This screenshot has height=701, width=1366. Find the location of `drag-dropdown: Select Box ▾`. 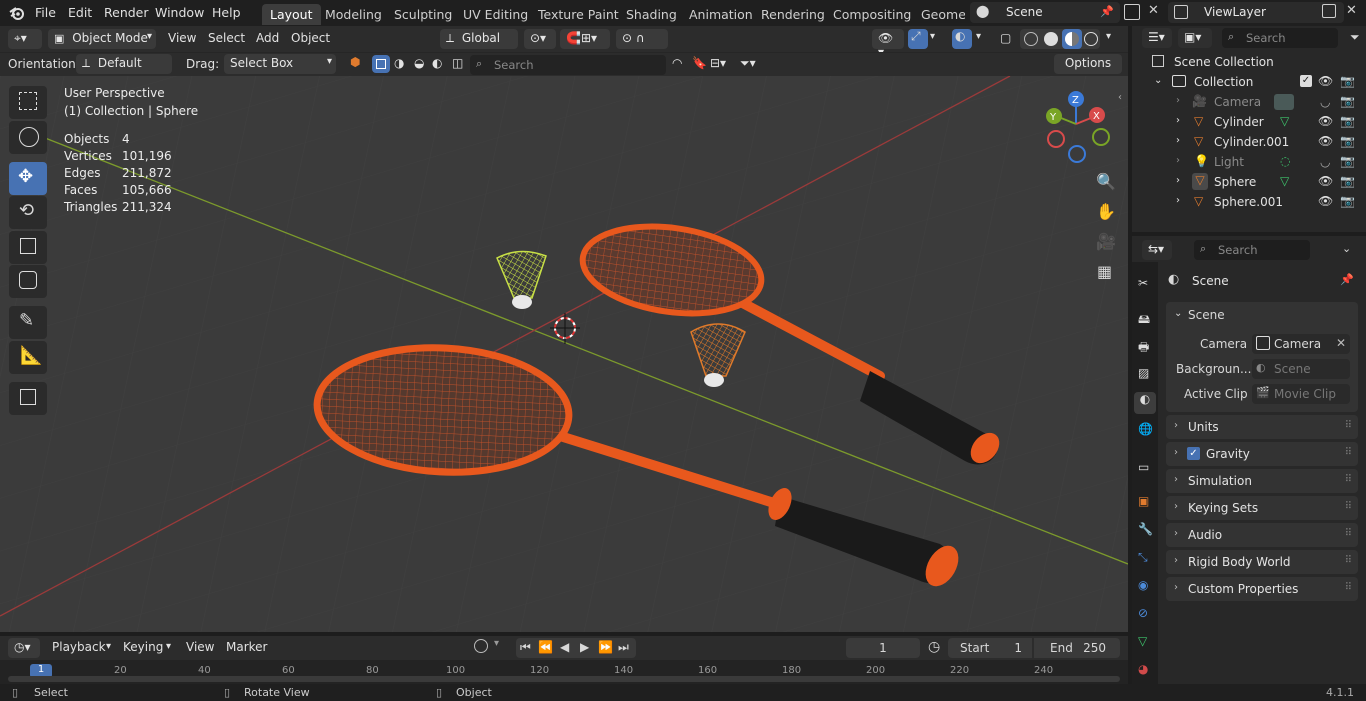

drag-dropdown: Select Box ▾ is located at coordinates (280, 64).